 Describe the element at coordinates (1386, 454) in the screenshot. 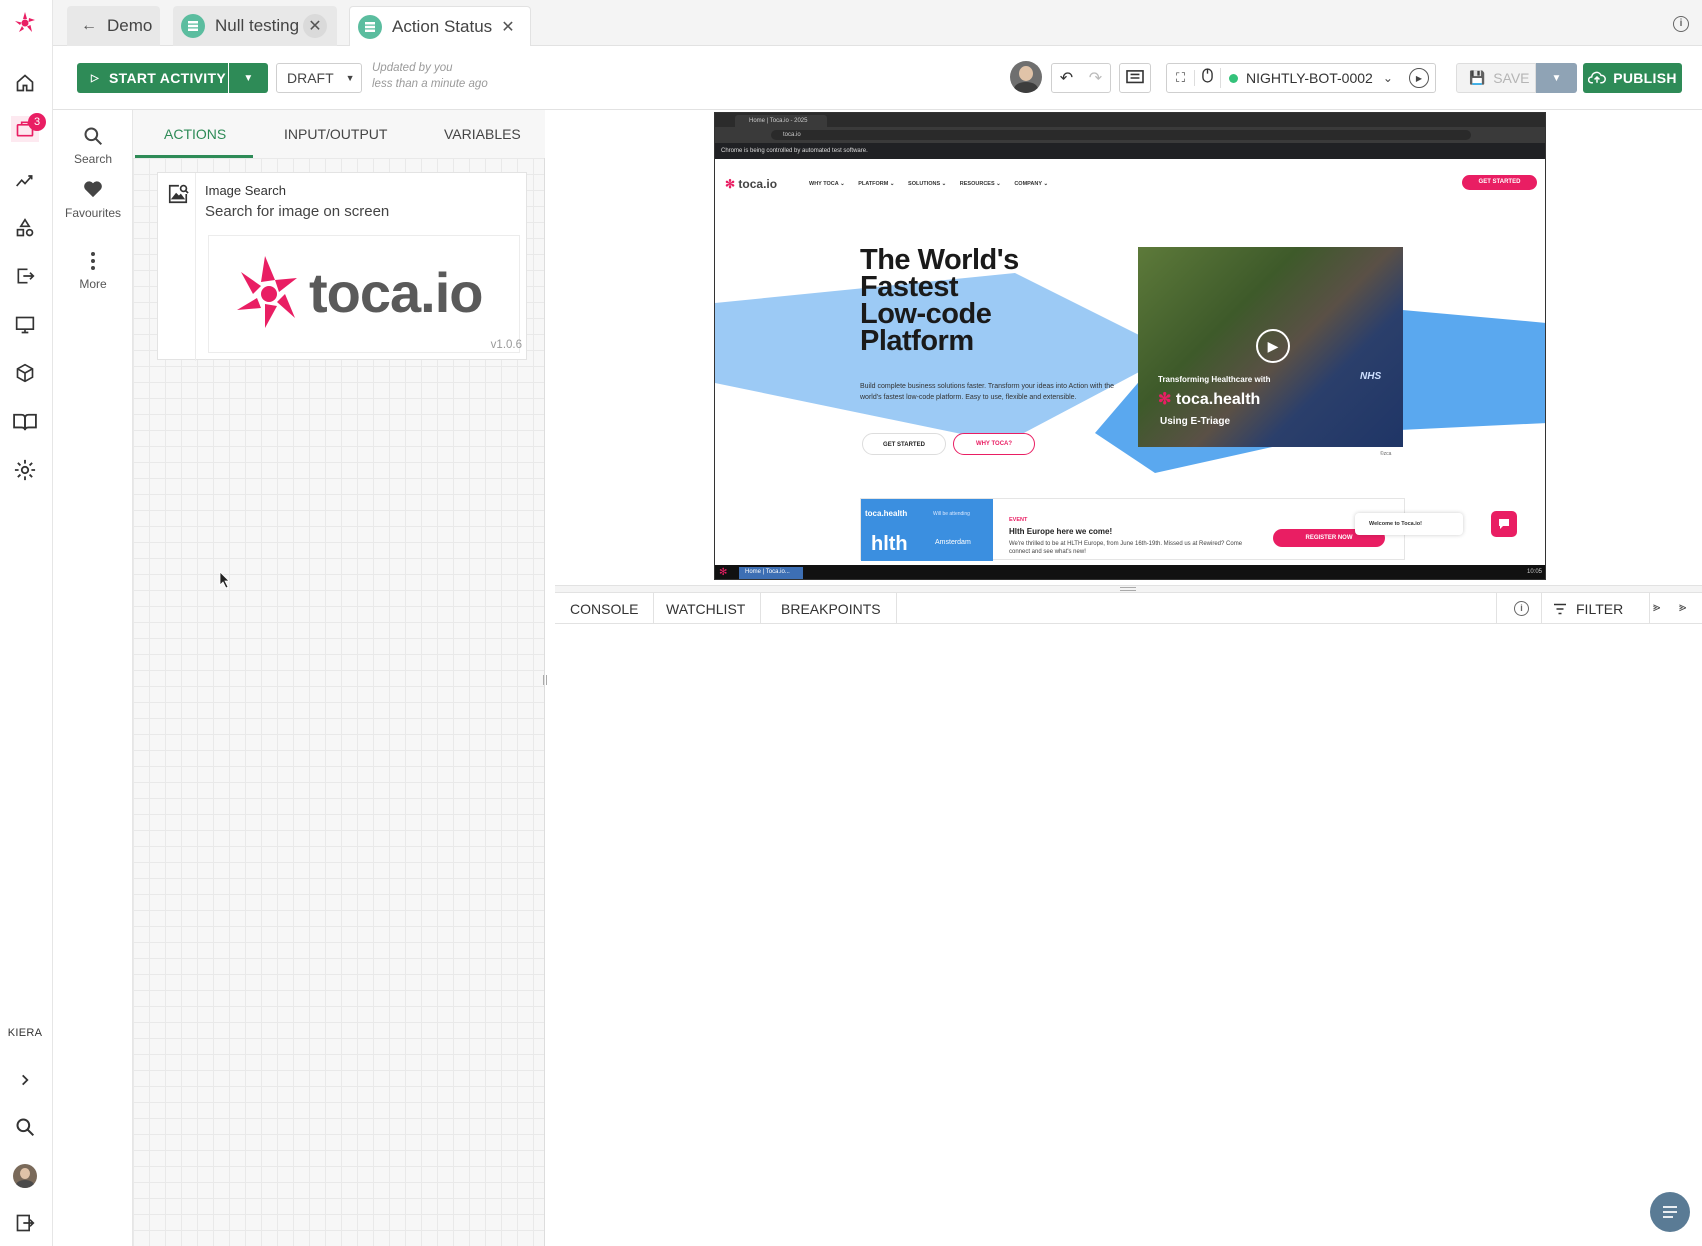

I see `video-caption: ©zca` at that location.